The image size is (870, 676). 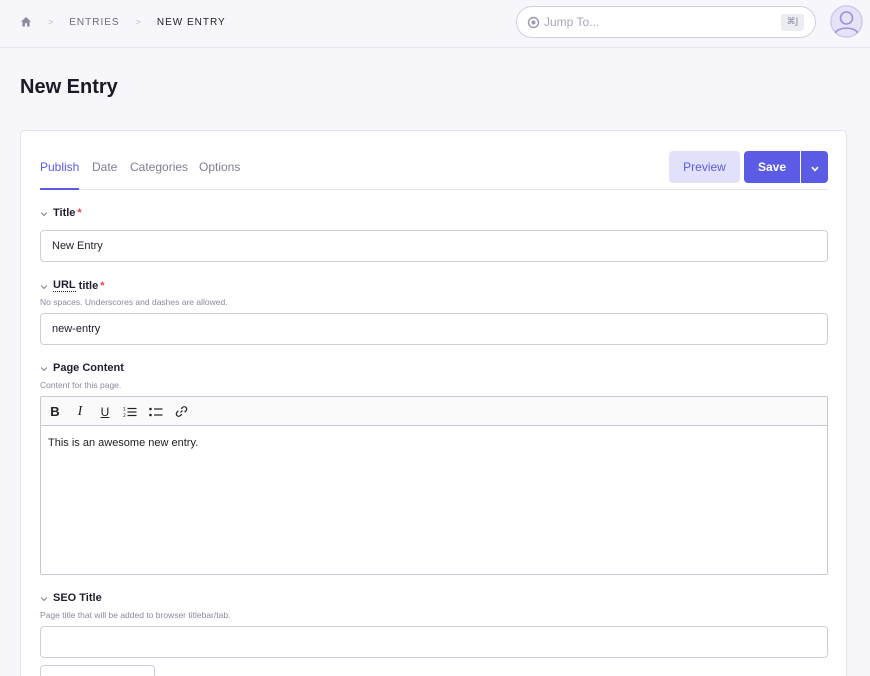 What do you see at coordinates (64, 213) in the screenshot?
I see `field-label-text: Title` at bounding box center [64, 213].